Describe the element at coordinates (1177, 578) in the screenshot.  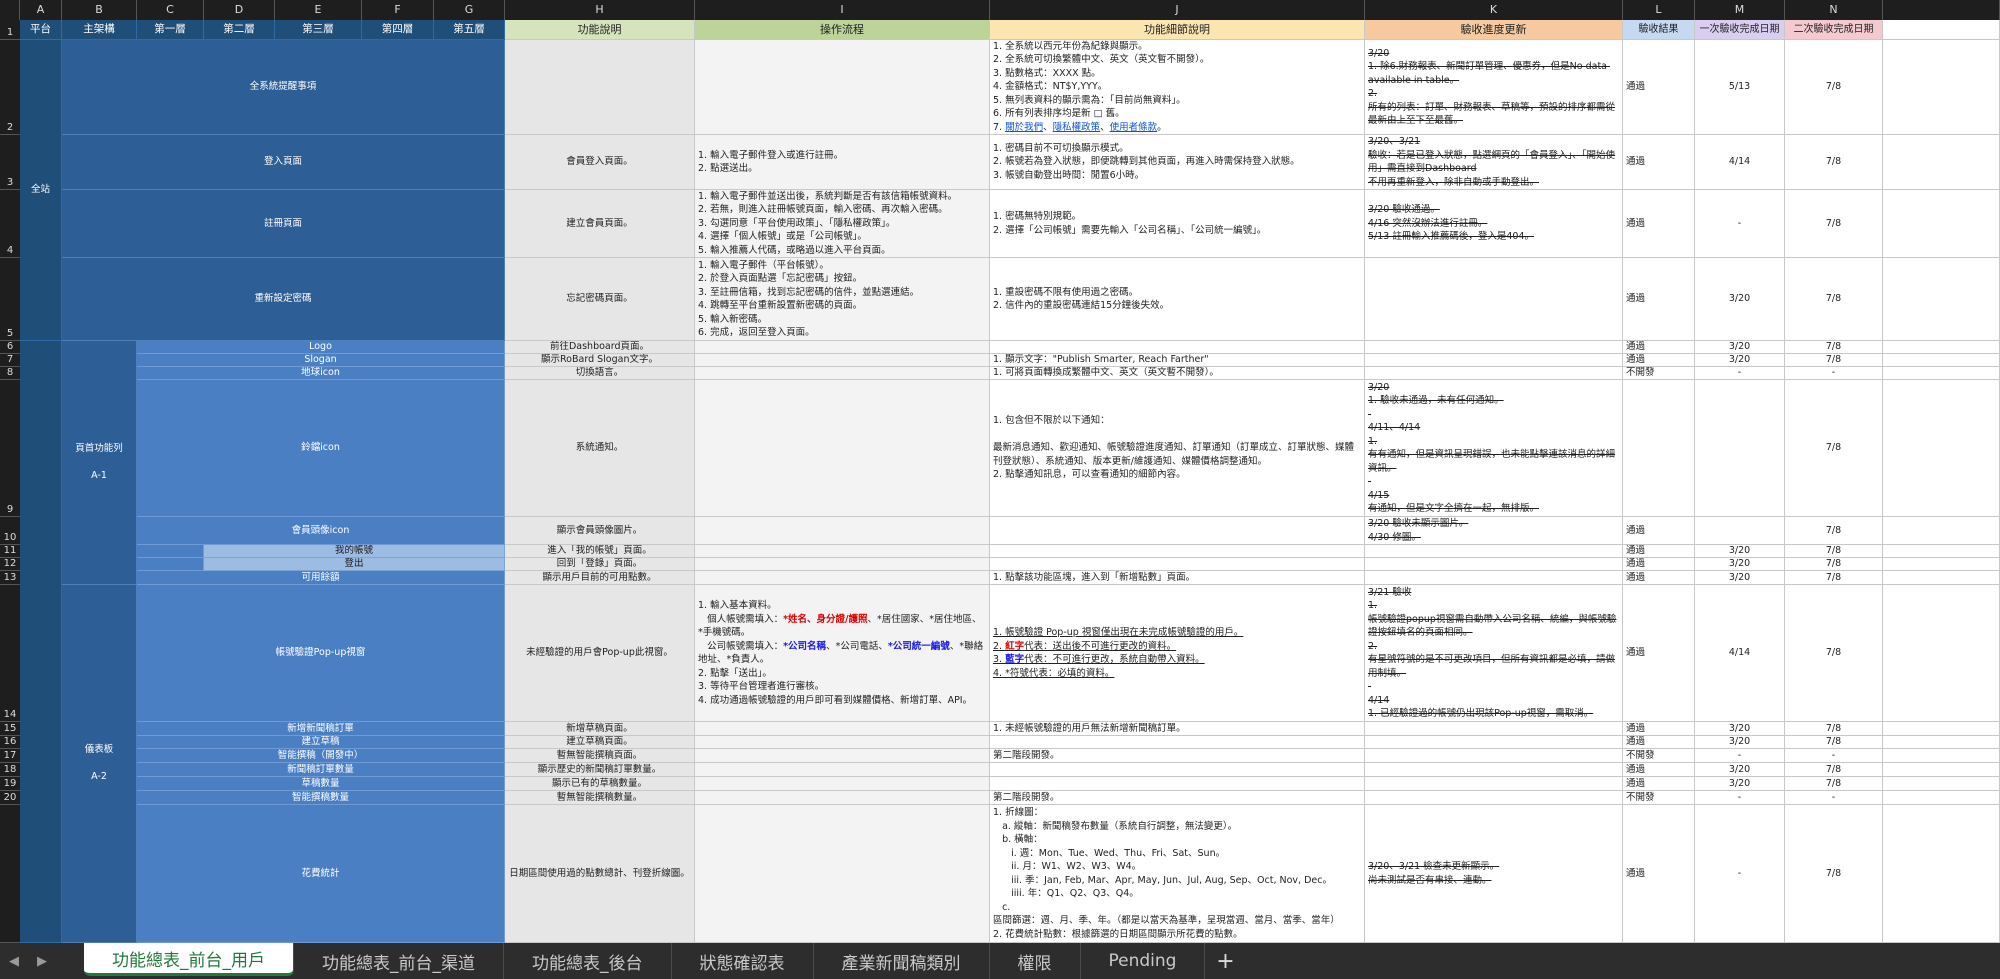
I see `feature-detail: 1. 點擊該功能區塊，進入到「新增點數」頁面。` at that location.